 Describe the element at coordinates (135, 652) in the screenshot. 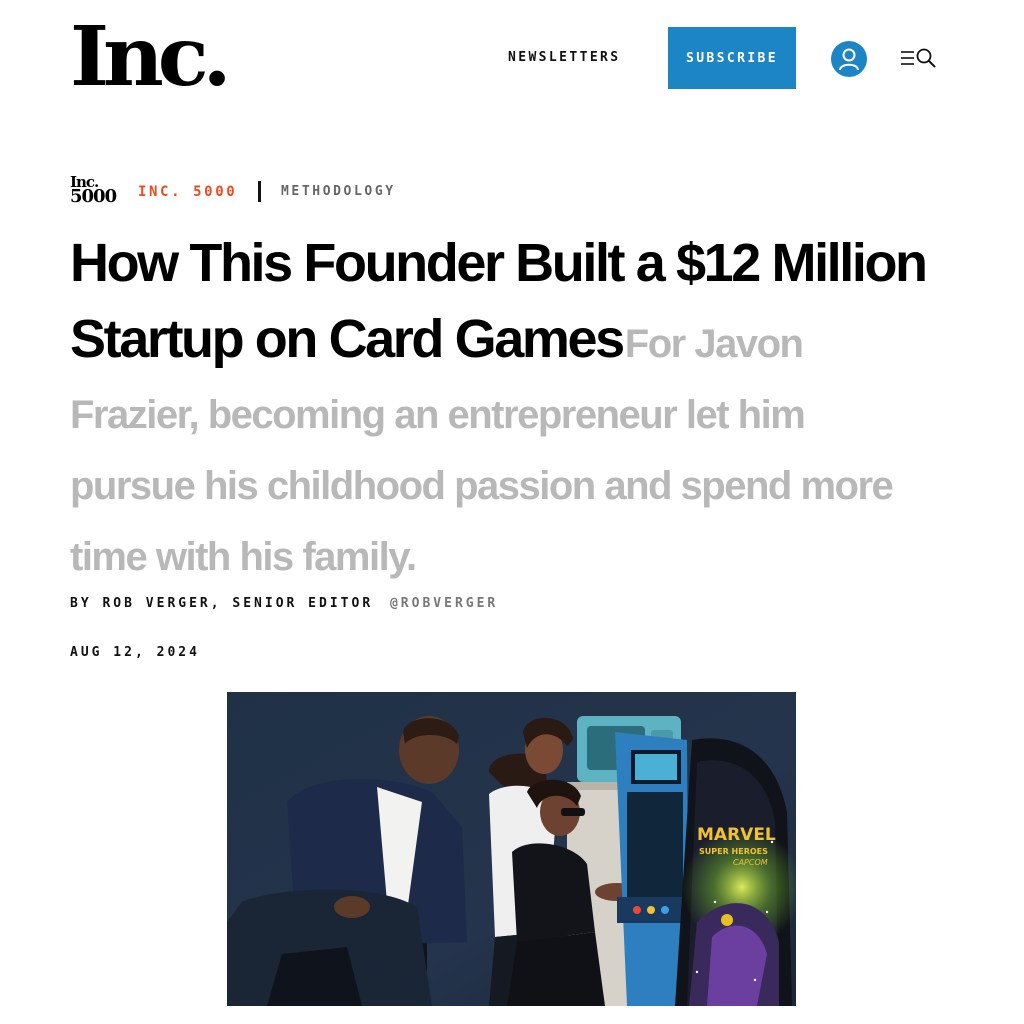

I see `publish-date: AUG 12, 2024` at that location.